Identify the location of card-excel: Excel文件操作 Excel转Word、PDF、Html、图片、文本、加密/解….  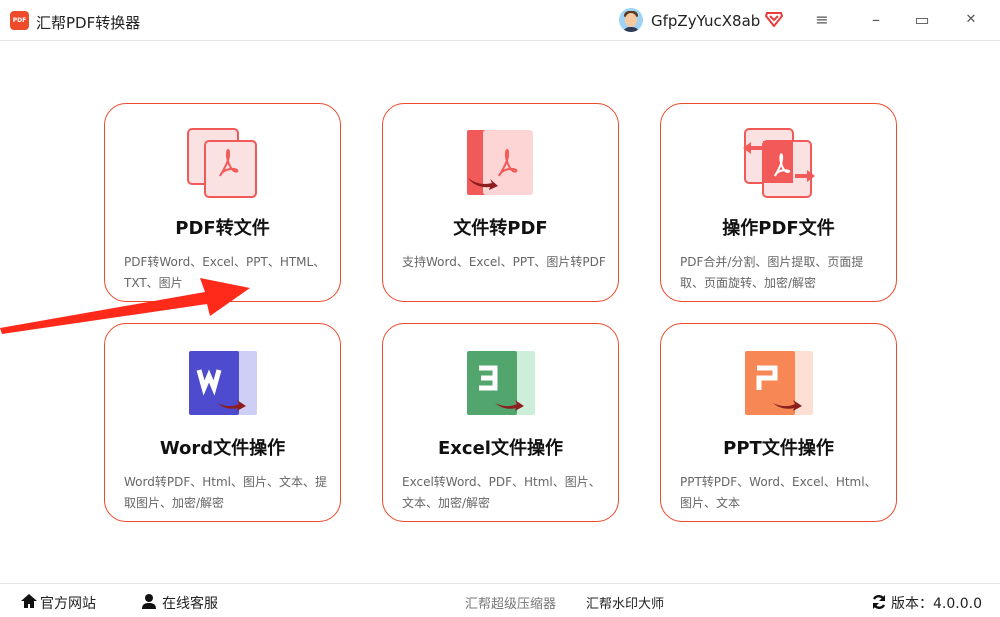
(500, 422).